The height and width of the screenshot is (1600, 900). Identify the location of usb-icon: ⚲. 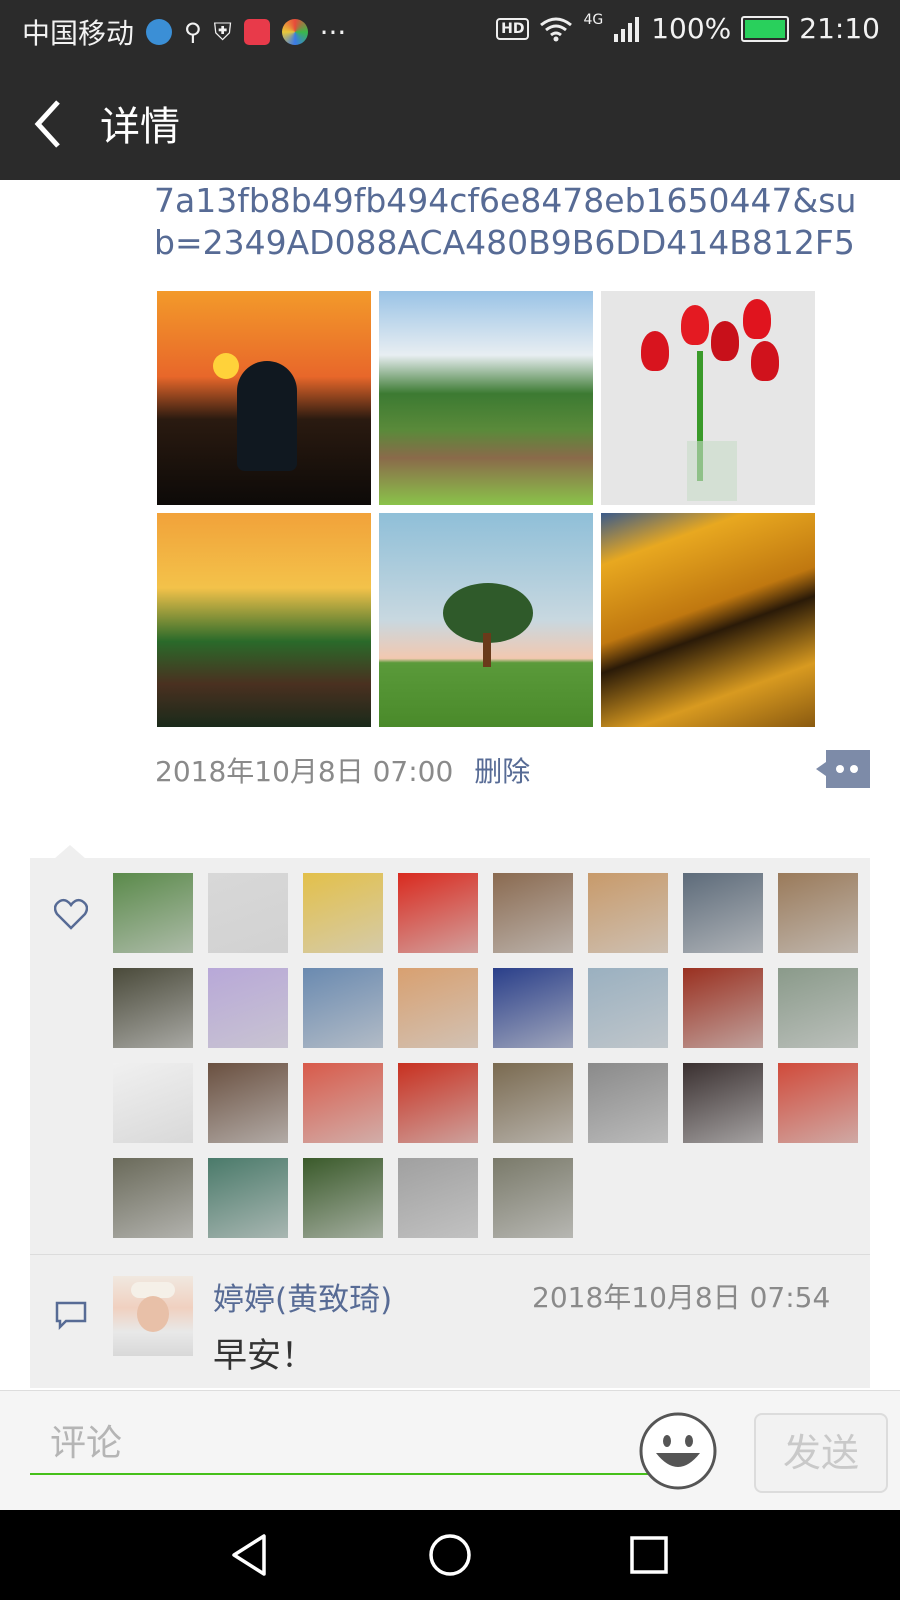
(193, 32).